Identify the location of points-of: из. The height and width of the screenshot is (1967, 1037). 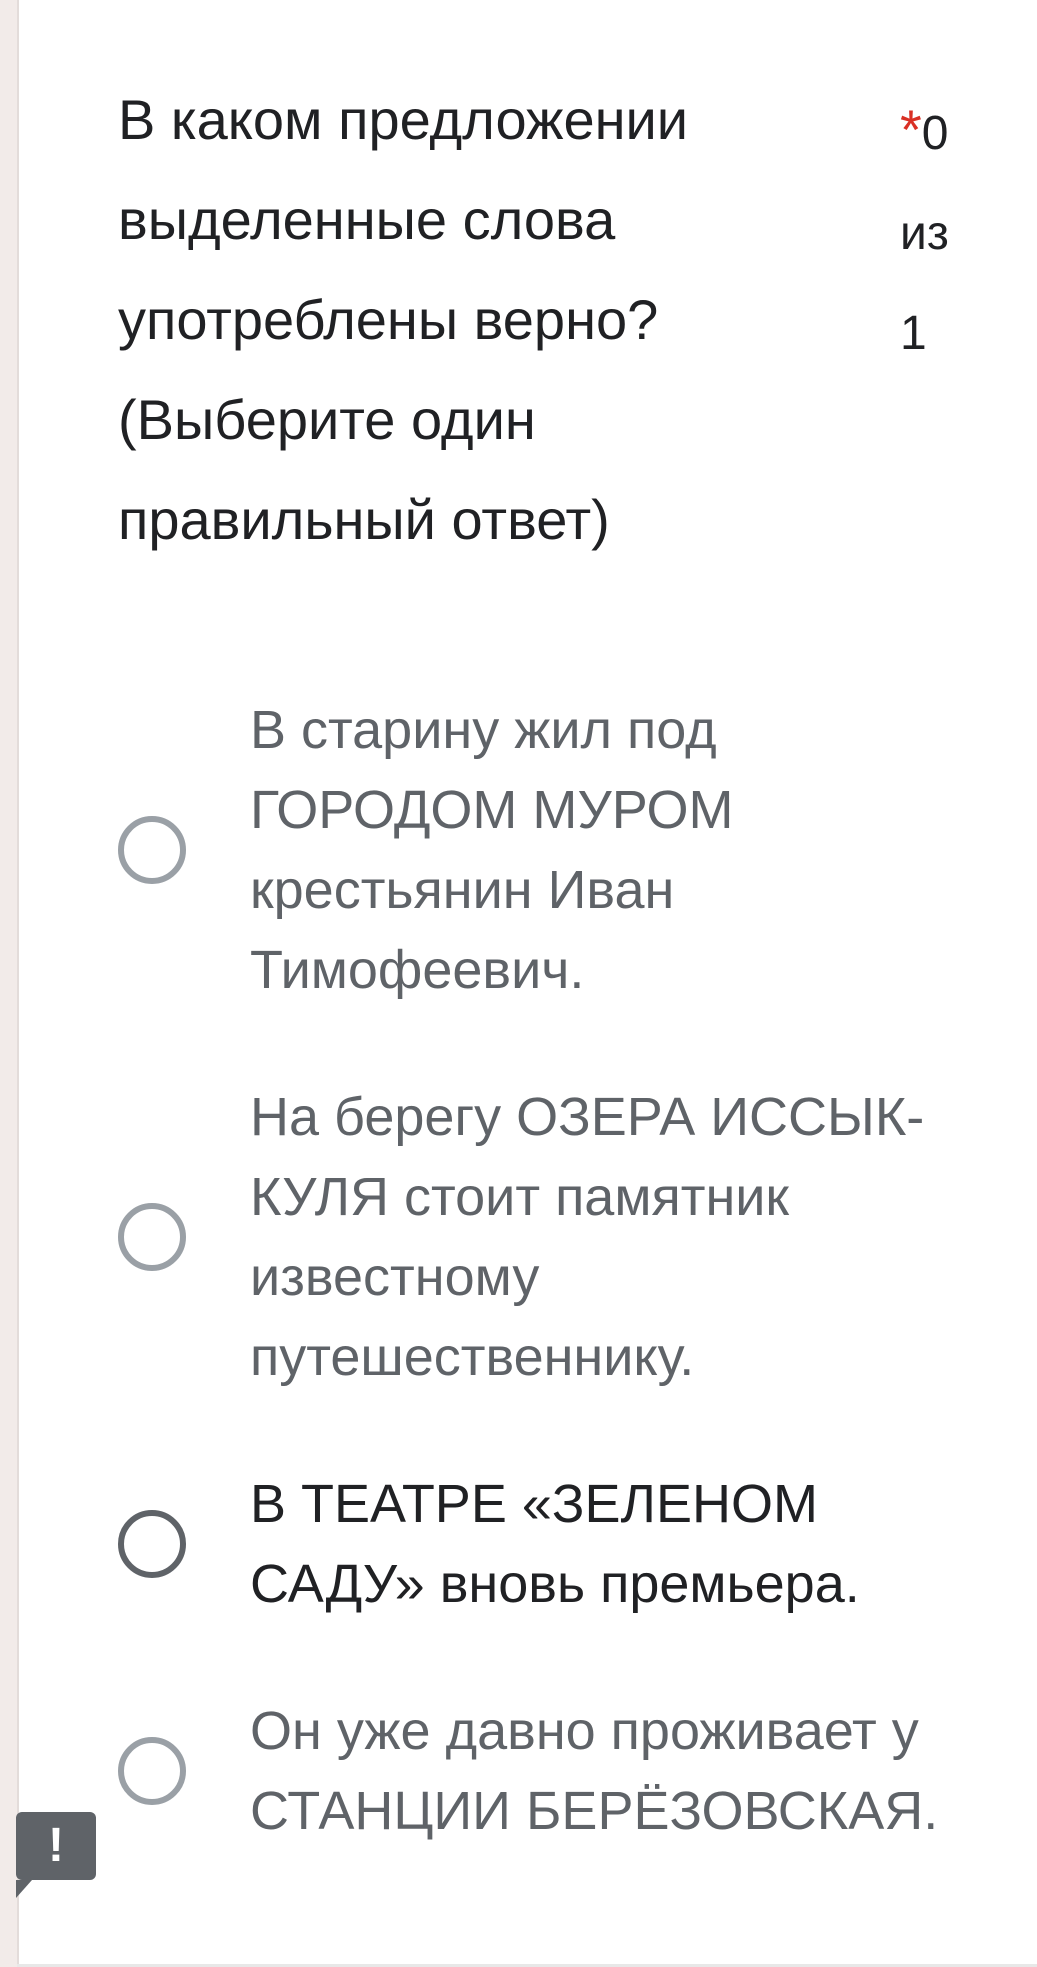
(924, 233).